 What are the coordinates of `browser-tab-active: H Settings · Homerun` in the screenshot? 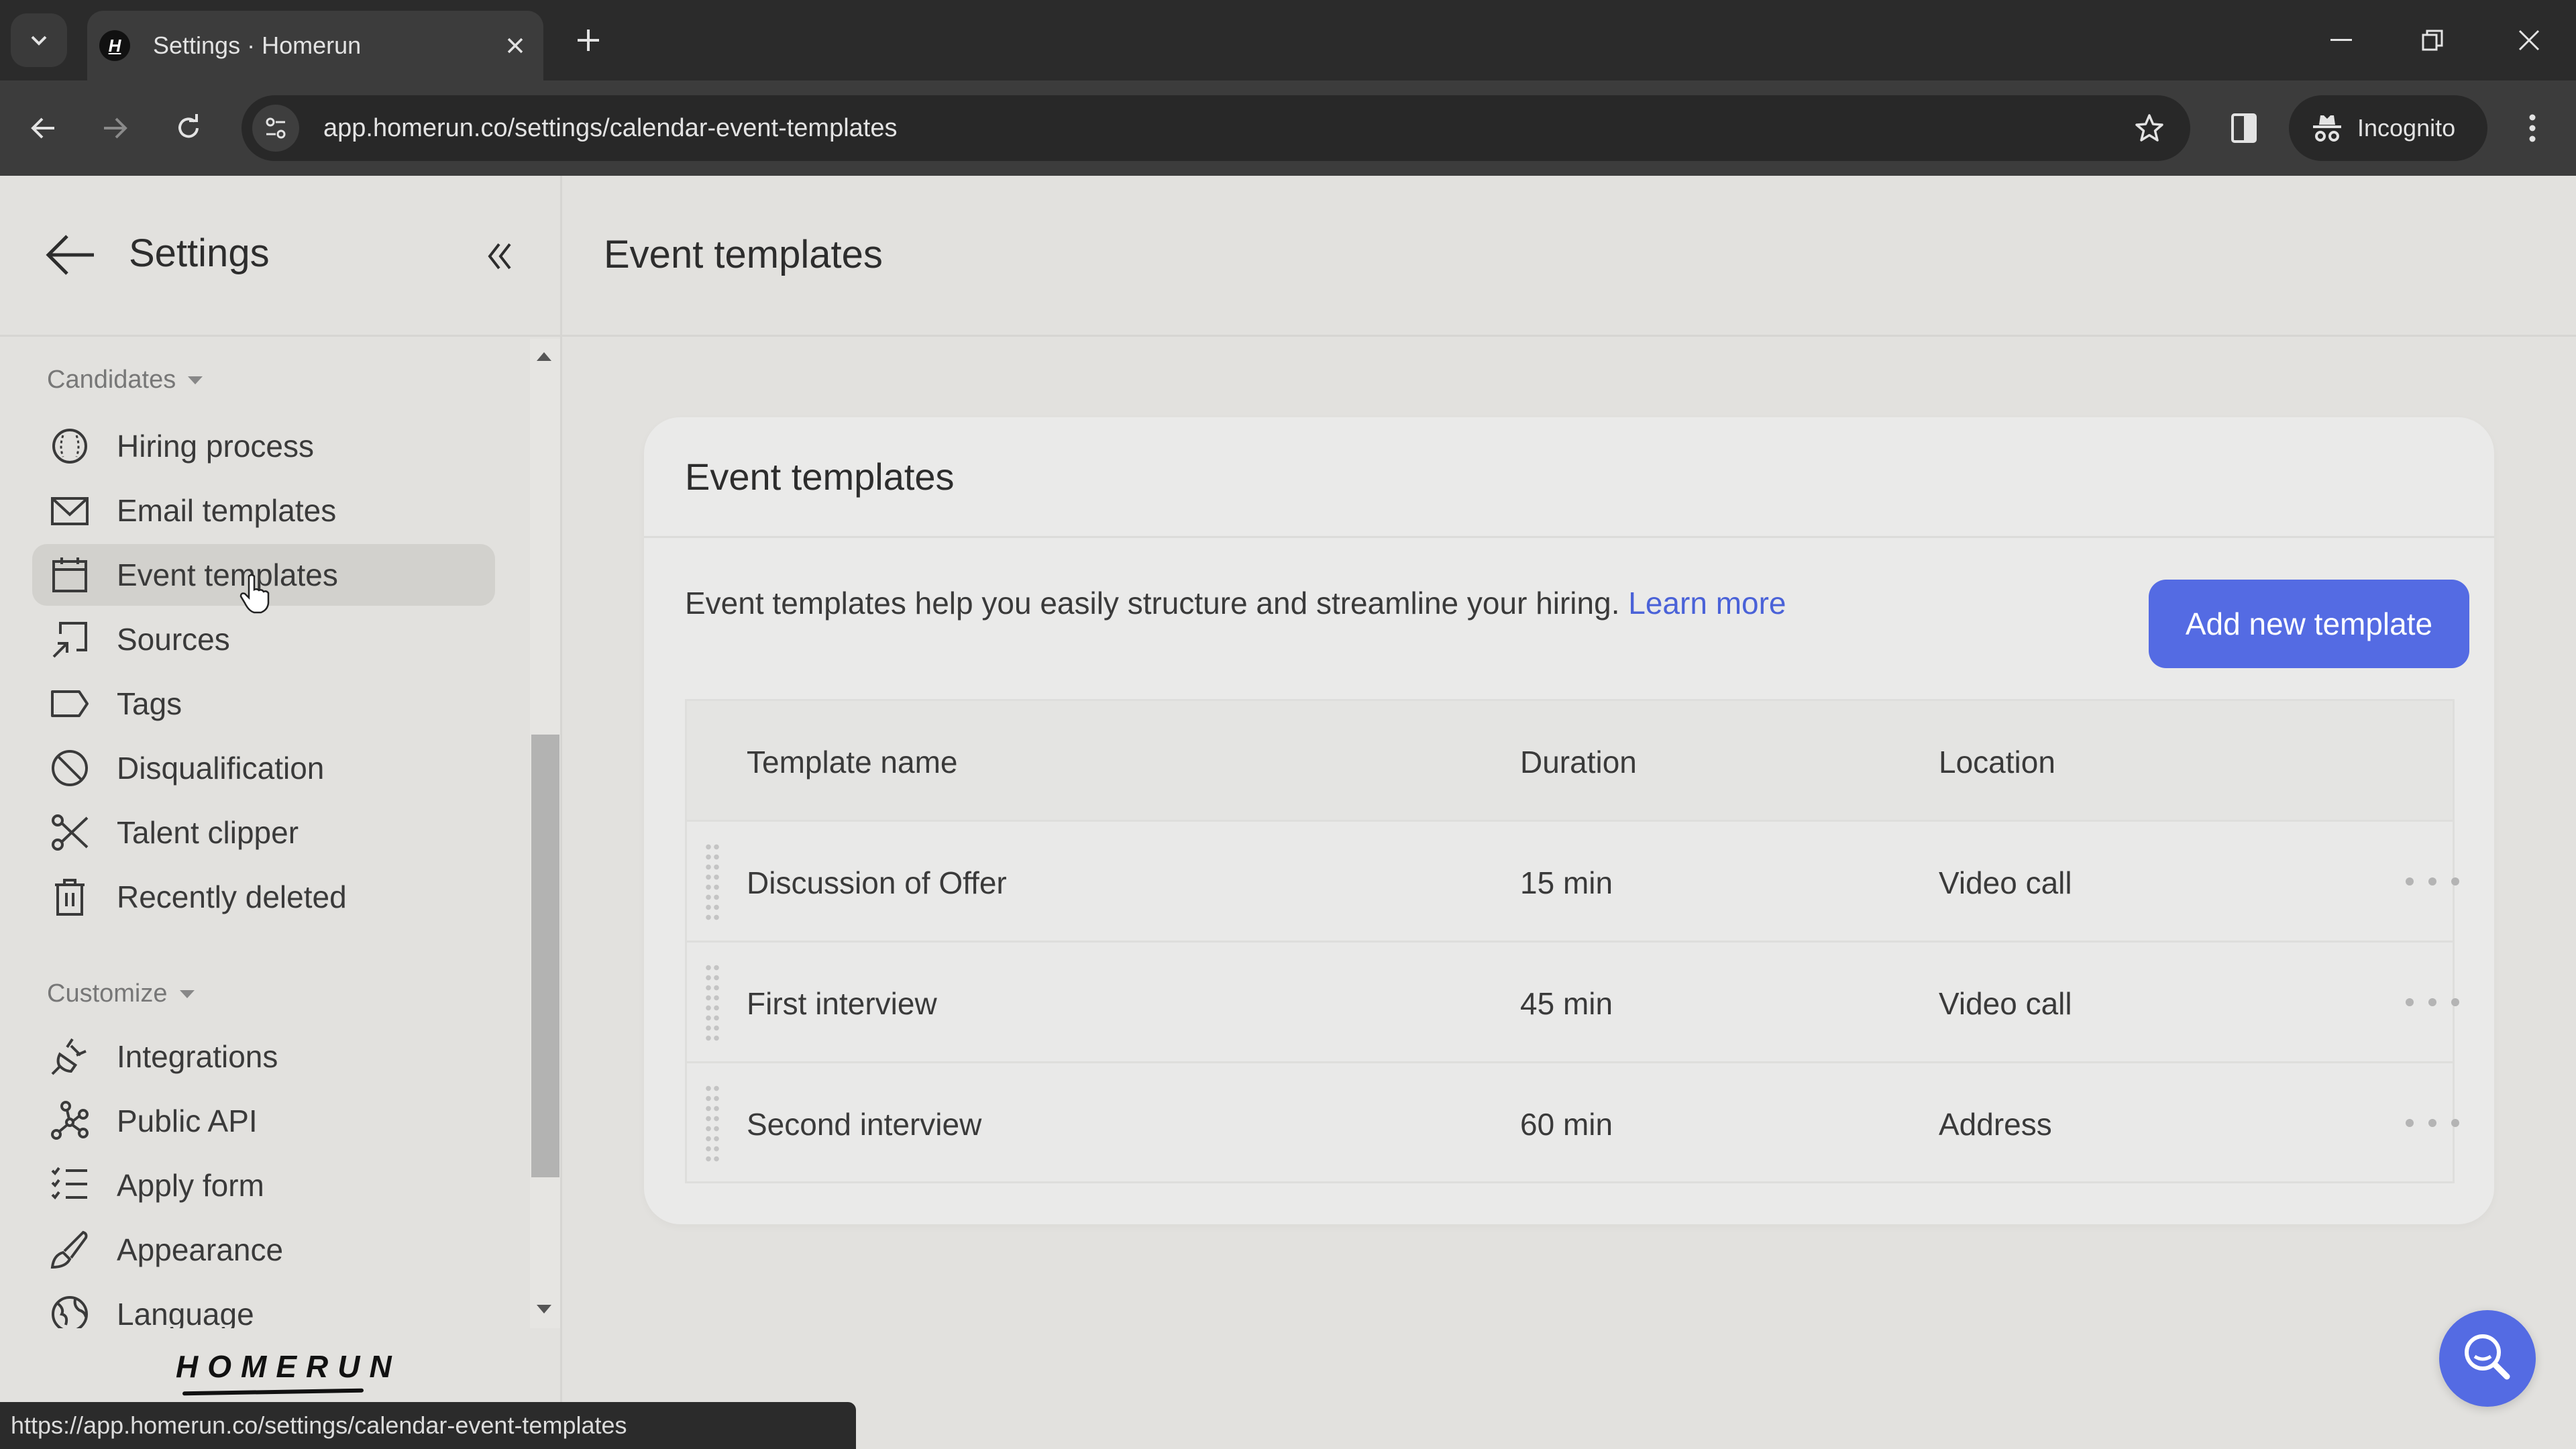 It's located at (315, 45).